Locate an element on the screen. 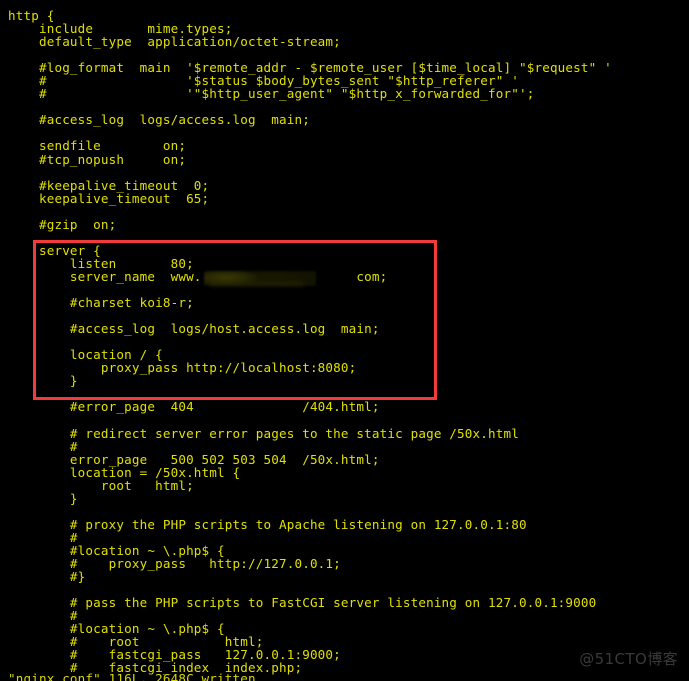 The image size is (689, 681). code-line: keepalive_timeout 65; is located at coordinates (109, 198).